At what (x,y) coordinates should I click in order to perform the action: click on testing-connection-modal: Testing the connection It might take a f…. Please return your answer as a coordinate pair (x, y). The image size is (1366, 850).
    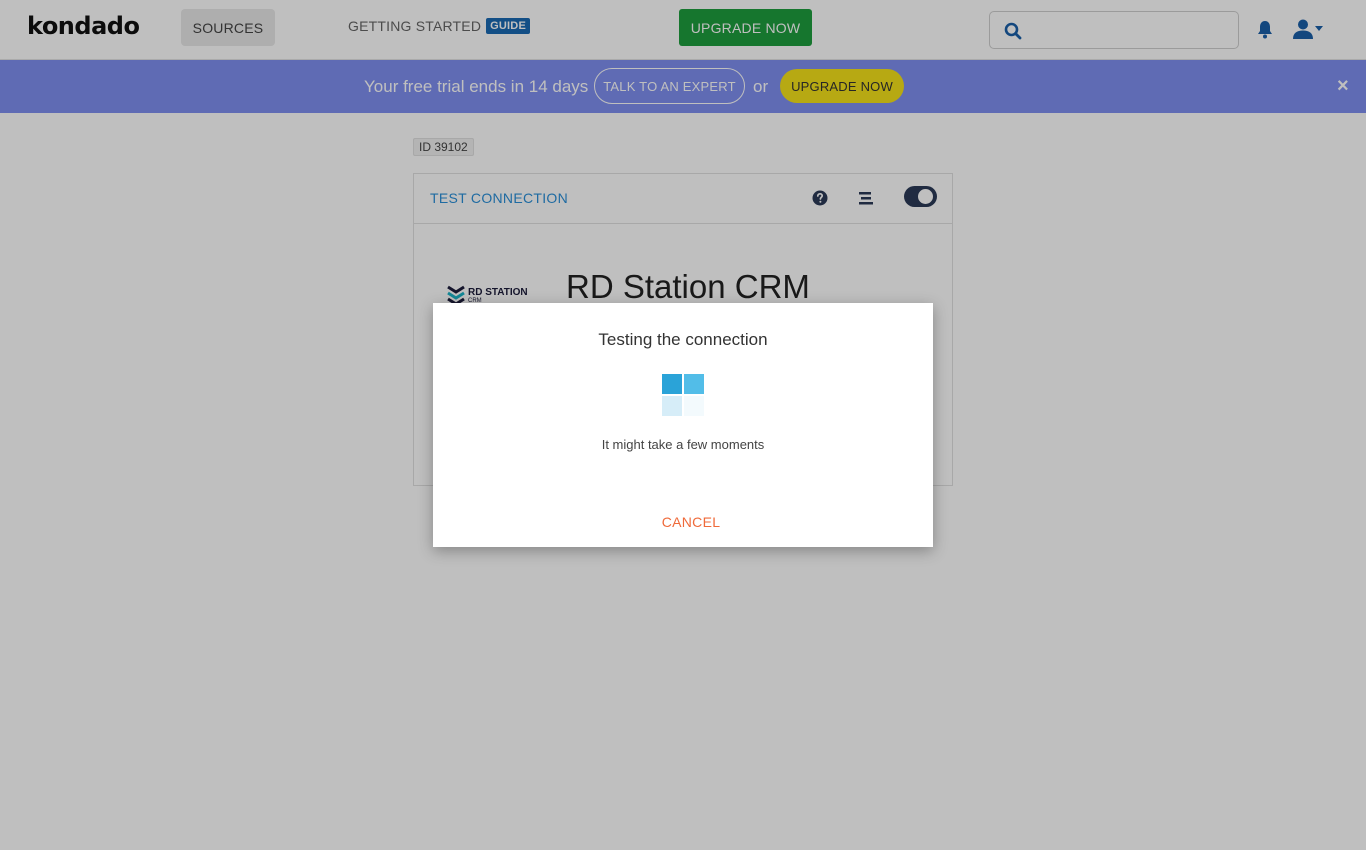
    Looking at the image, I should click on (683, 425).